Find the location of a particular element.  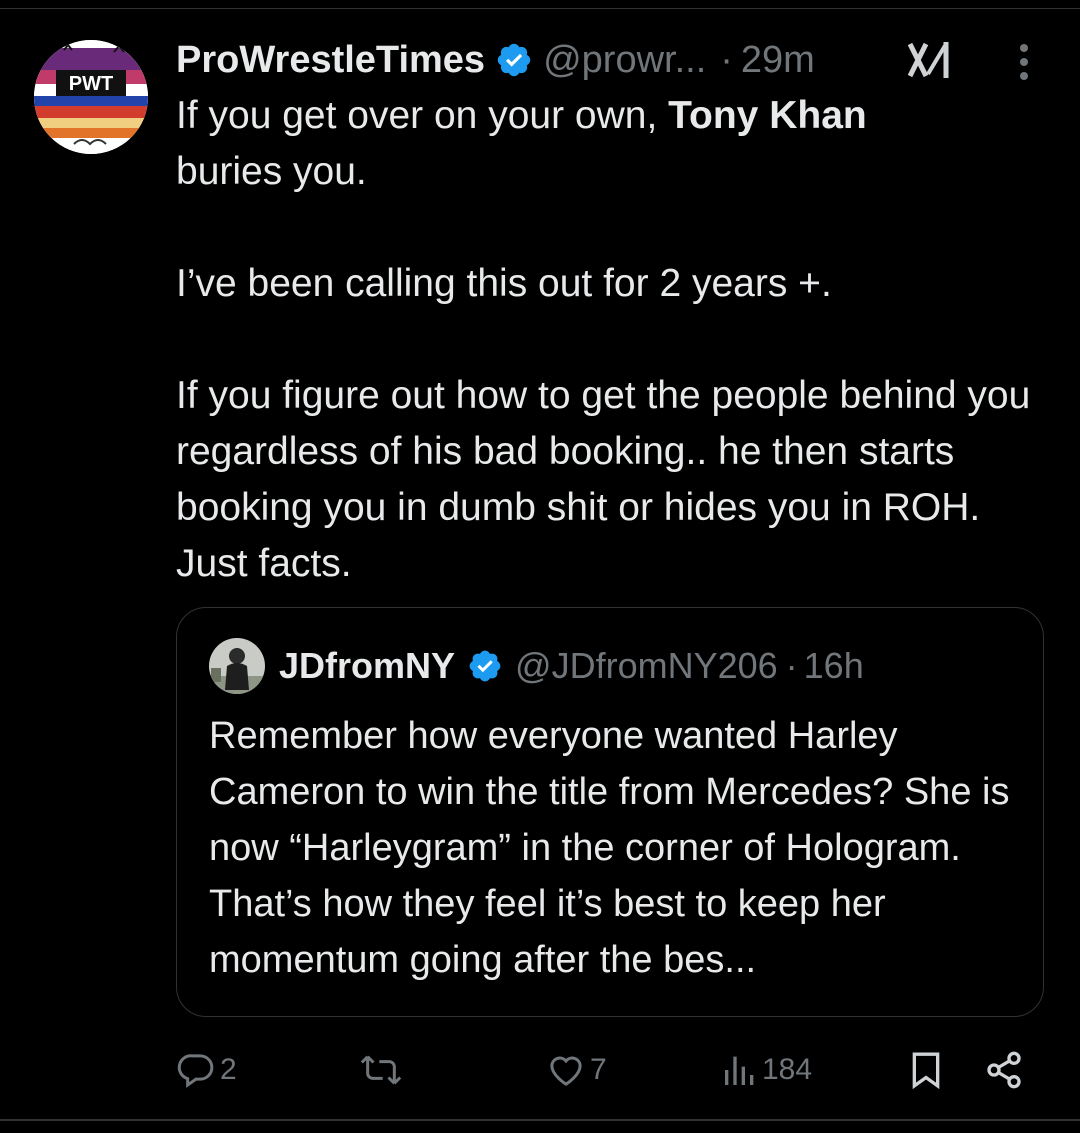

quoted-avatar-image is located at coordinates (237, 666).